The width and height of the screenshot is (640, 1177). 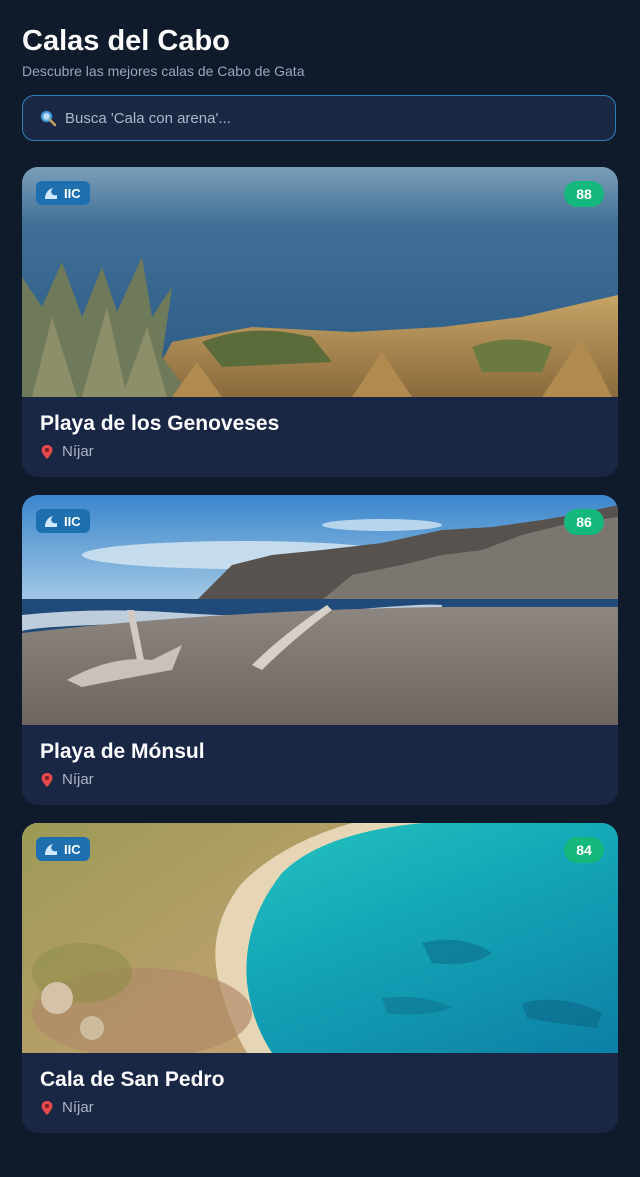 What do you see at coordinates (320, 763) in the screenshot?
I see `card-body: Playa de Mónsul Níjar` at bounding box center [320, 763].